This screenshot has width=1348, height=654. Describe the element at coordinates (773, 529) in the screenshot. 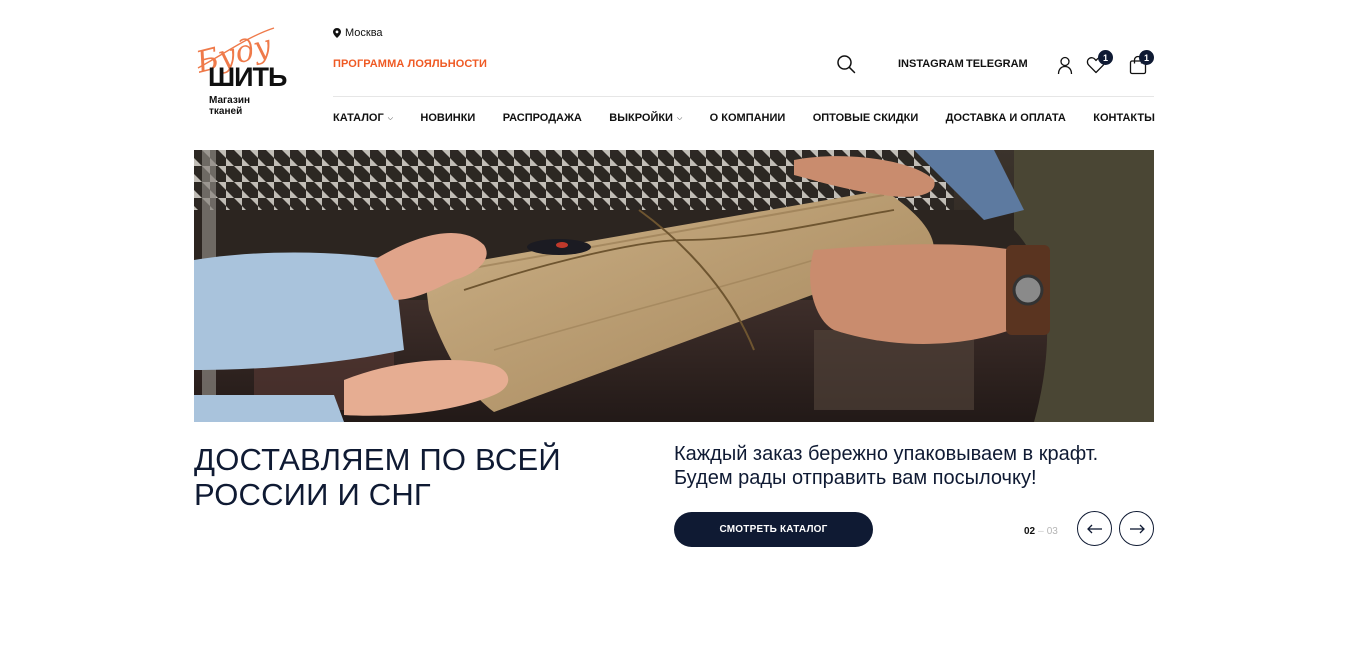

I see `view-catalog-button: СМОТРЕТЬ КАТАЛОГ` at that location.